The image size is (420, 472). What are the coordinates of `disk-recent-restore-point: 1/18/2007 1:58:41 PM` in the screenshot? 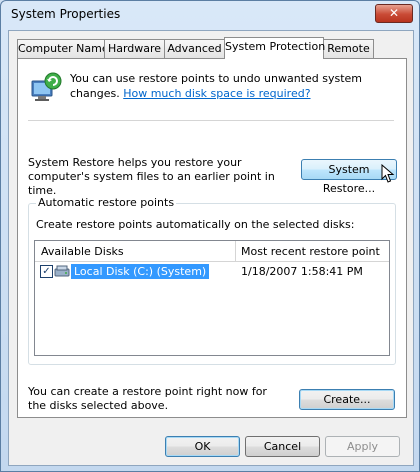 It's located at (302, 271).